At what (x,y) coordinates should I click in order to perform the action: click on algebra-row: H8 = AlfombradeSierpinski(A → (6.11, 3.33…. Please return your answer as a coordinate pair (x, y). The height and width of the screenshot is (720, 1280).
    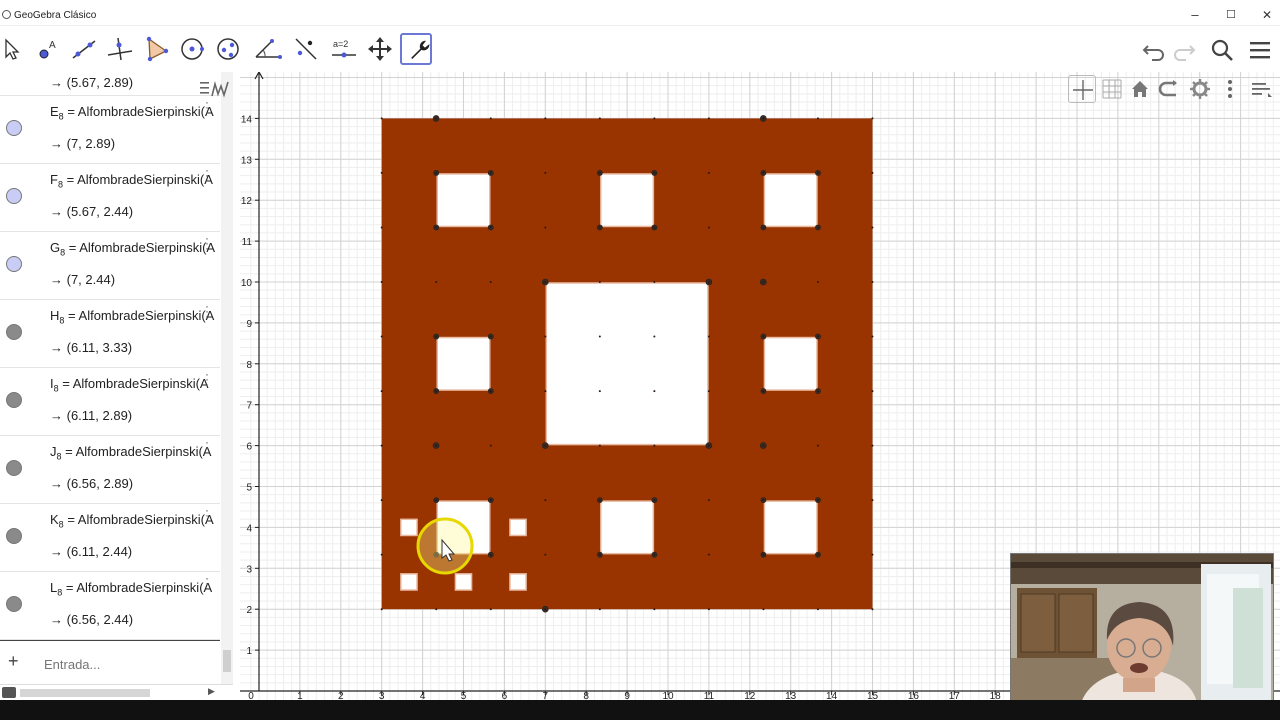
    Looking at the image, I should click on (110, 334).